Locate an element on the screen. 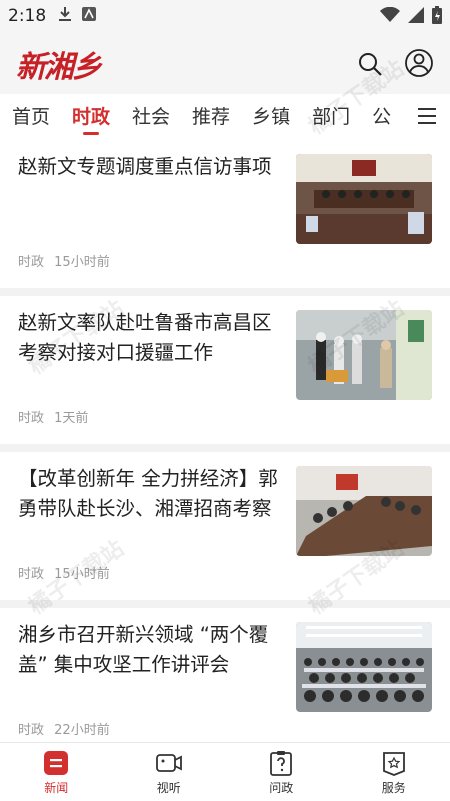 The height and width of the screenshot is (801, 450). service-icon is located at coordinates (394, 763).